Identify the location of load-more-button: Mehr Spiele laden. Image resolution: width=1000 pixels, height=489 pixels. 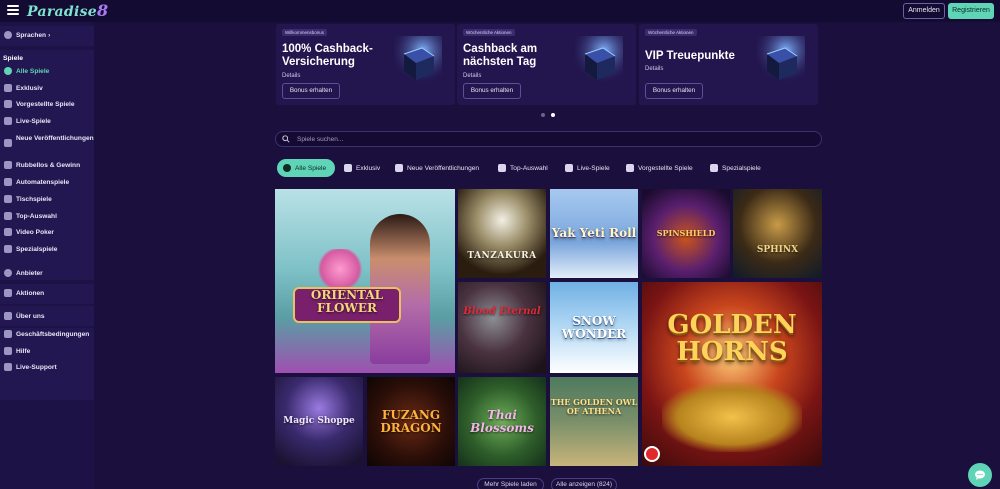
(510, 483).